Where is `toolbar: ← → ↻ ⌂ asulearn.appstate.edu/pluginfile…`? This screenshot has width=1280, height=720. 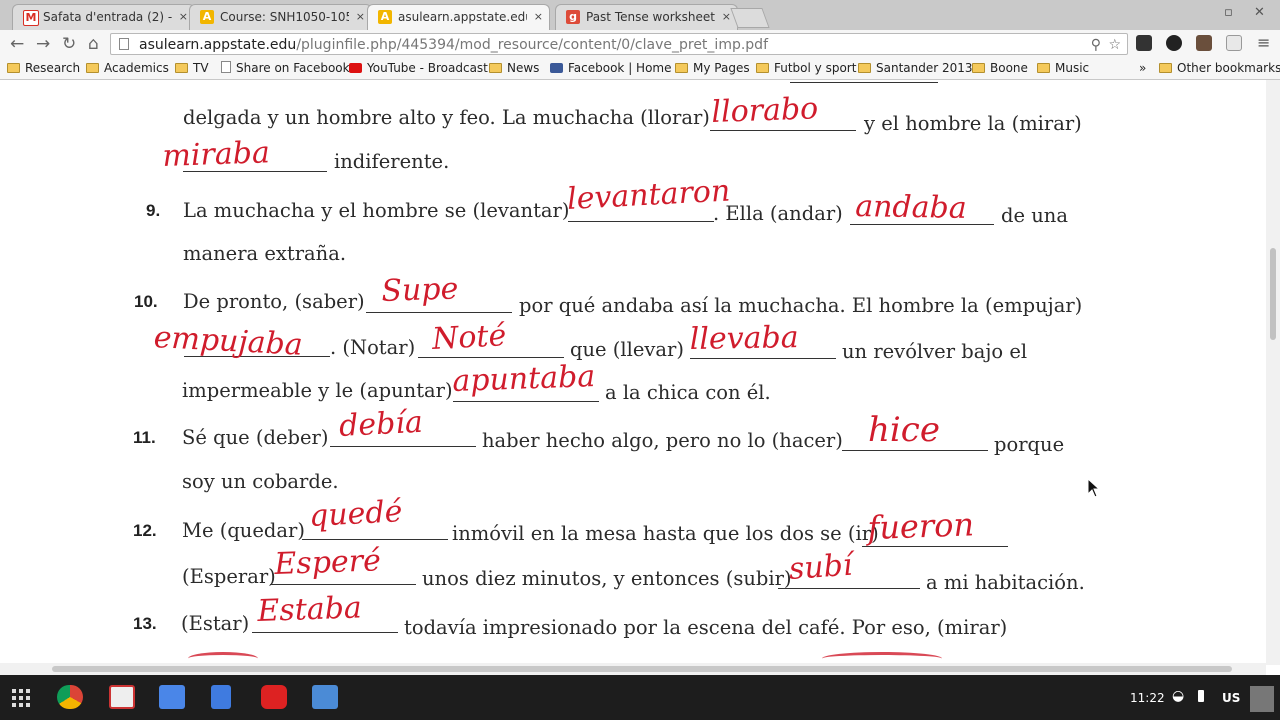
toolbar: ← → ↻ ⌂ asulearn.appstate.edu/pluginfile… is located at coordinates (640, 44).